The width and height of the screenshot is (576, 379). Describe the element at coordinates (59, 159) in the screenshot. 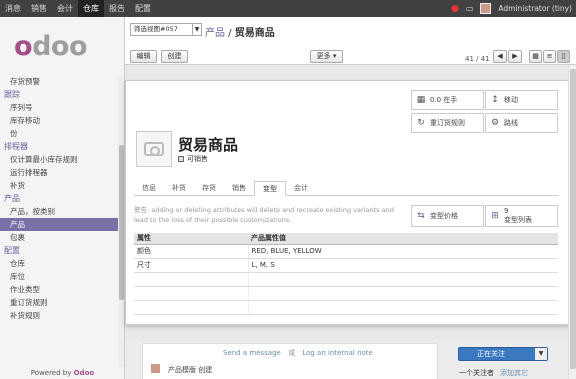

I see `sidebar-item: 仅计算最小库存规则` at that location.